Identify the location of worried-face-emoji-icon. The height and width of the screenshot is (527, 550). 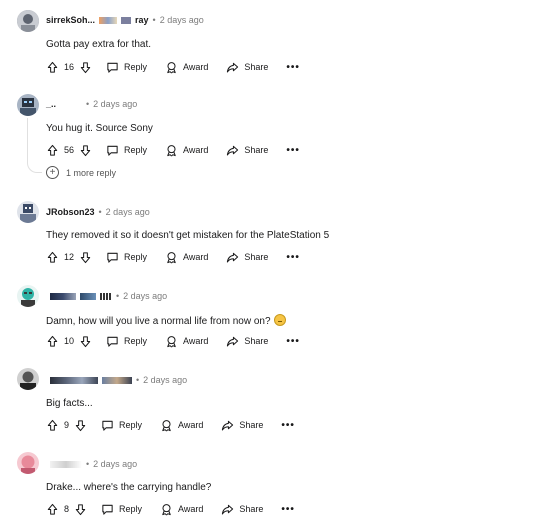
(279, 320).